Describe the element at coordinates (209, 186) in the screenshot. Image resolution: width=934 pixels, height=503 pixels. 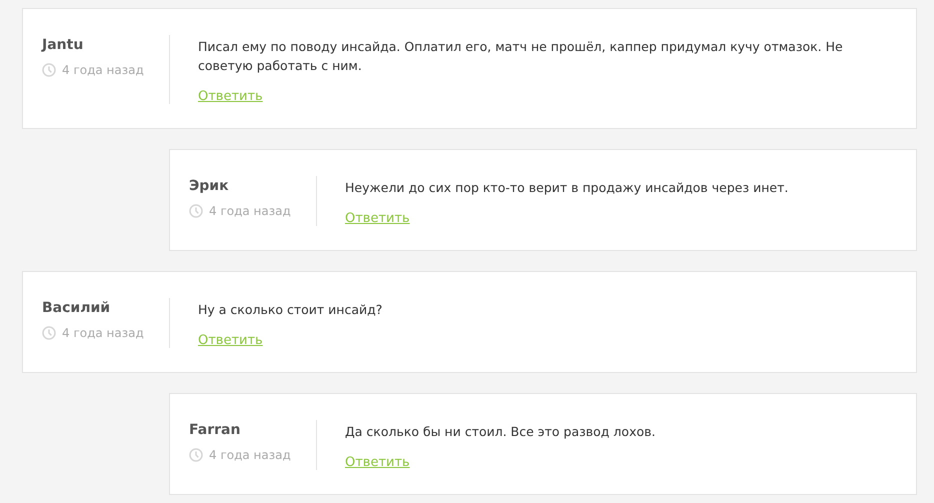
I see `author-name: Эрик` at that location.